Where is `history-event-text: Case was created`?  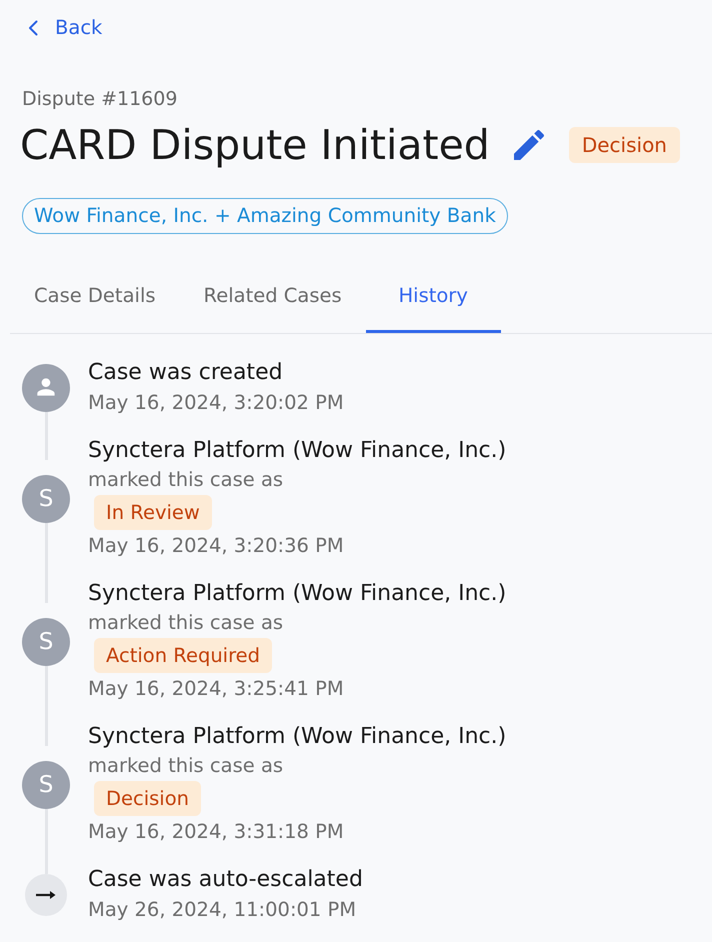
history-event-text: Case was created is located at coordinates (185, 373).